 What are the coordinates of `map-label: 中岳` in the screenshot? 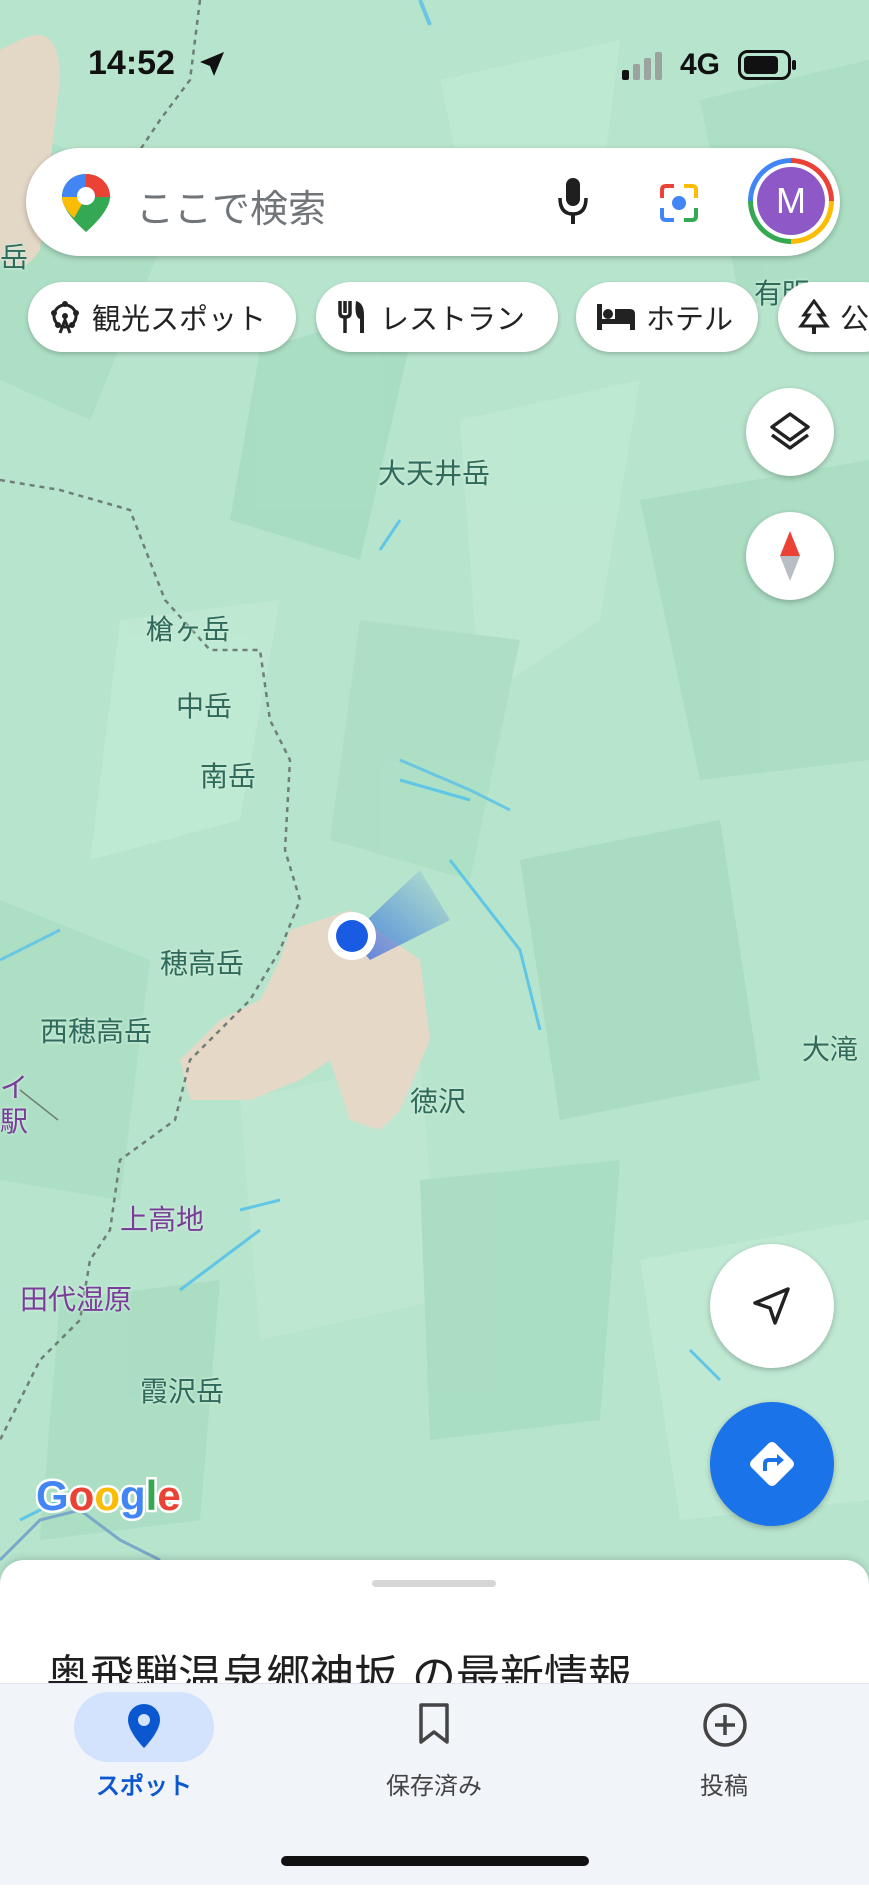 It's located at (204, 705).